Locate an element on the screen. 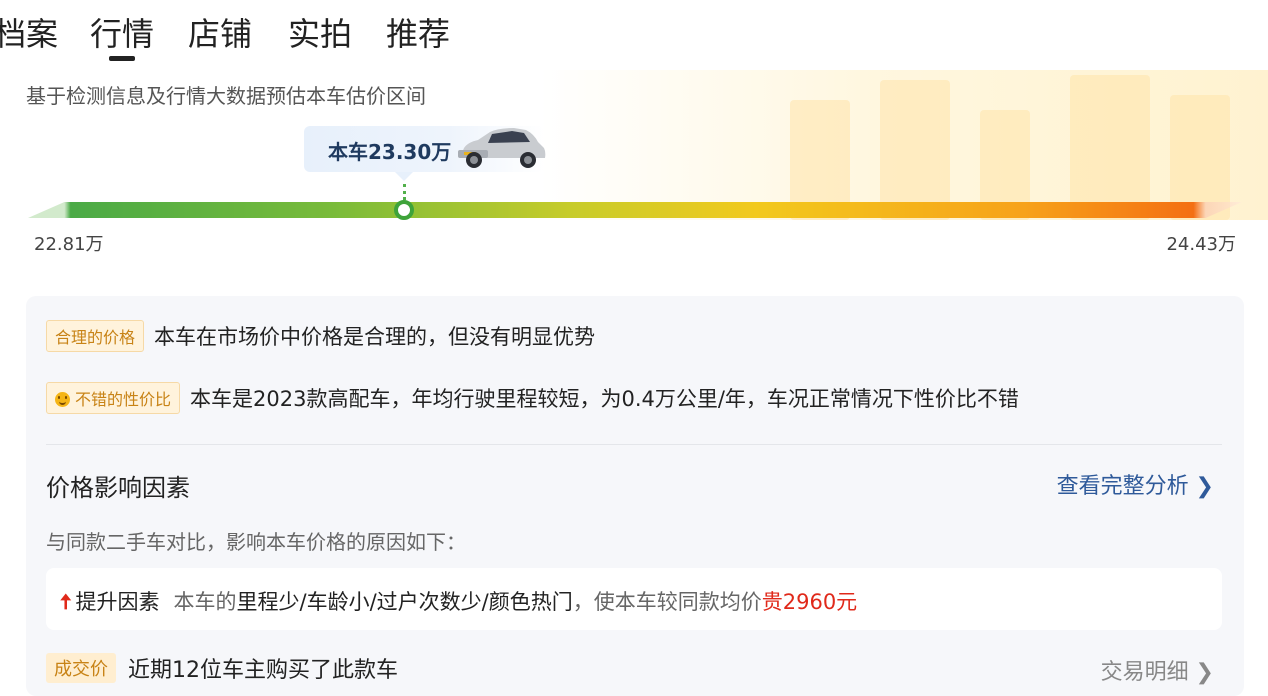 This screenshot has width=1268, height=696. view-full-analysis-link: 查看完整分析 ❯ is located at coordinates (1135, 484).